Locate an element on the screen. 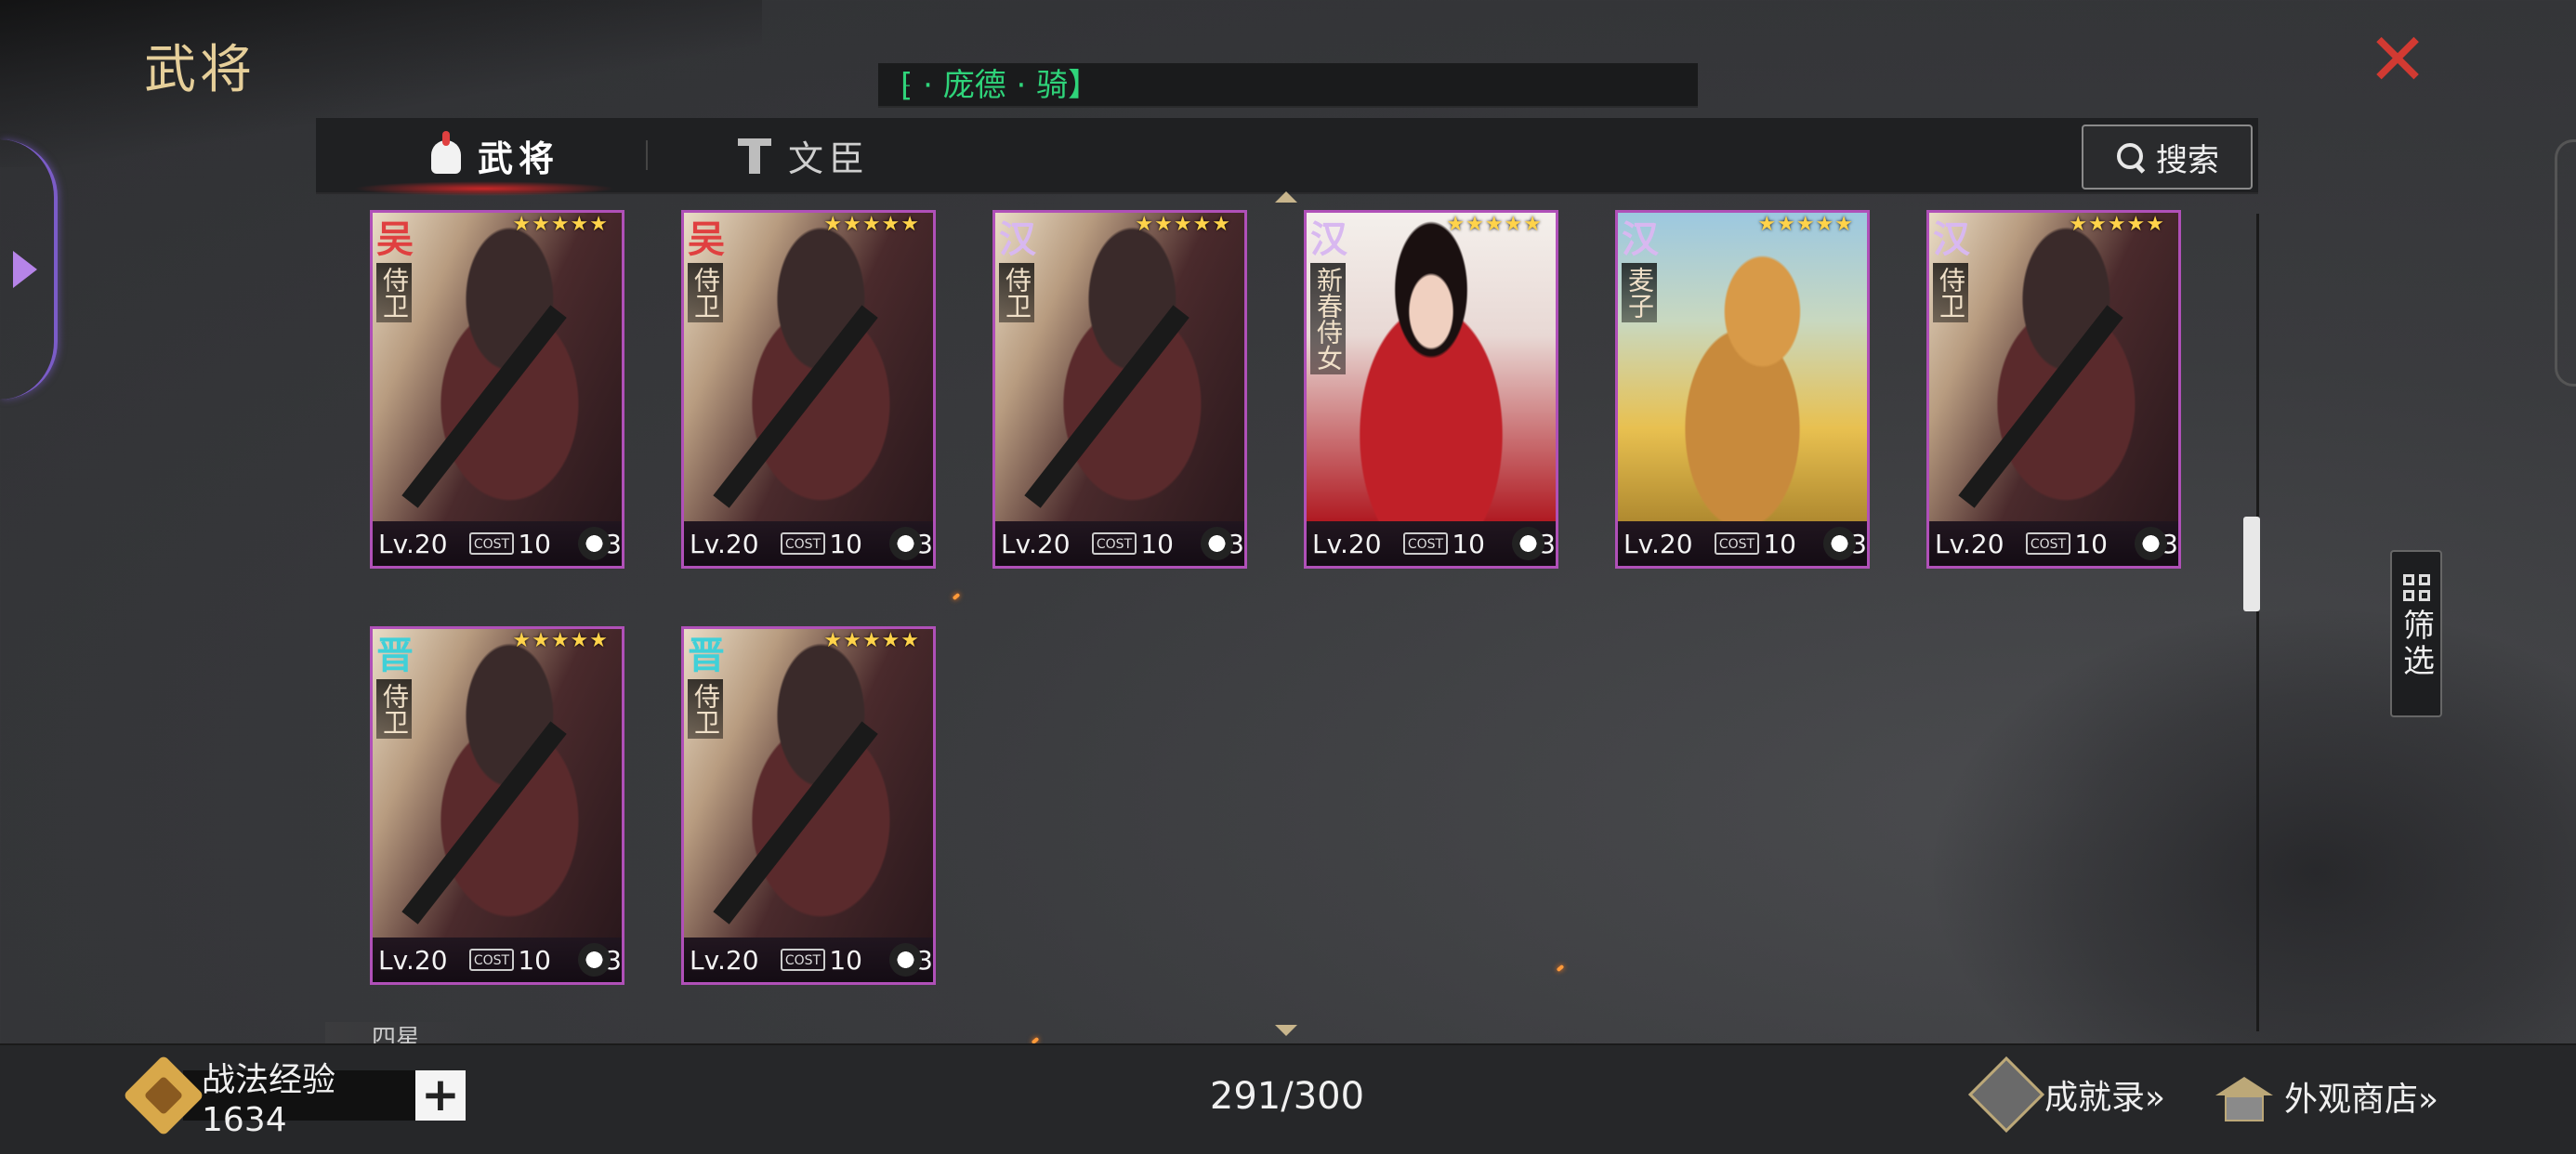 This screenshot has height=1154, width=2576. general-name: 新春侍女 is located at coordinates (1328, 319).